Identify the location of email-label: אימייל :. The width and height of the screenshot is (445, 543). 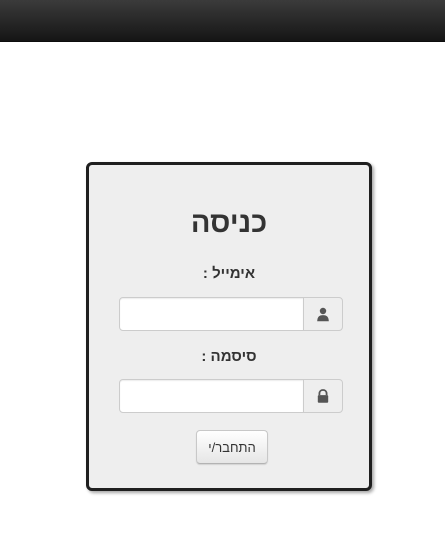
(229, 273).